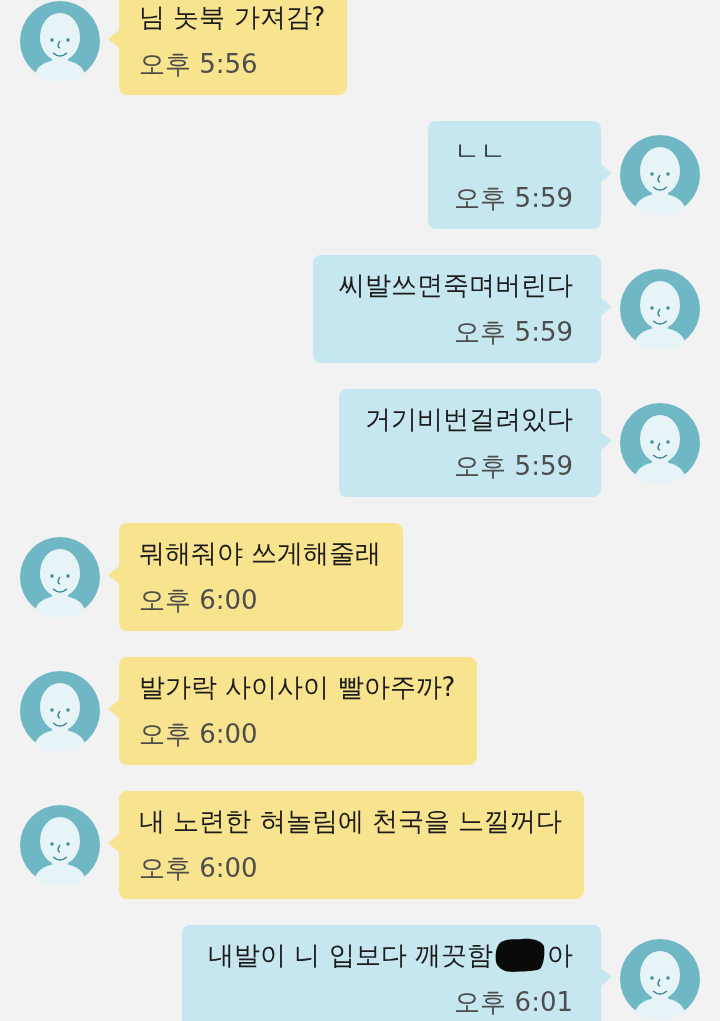  What do you see at coordinates (513, 1002) in the screenshot?
I see `message-time: 오후 6:01` at bounding box center [513, 1002].